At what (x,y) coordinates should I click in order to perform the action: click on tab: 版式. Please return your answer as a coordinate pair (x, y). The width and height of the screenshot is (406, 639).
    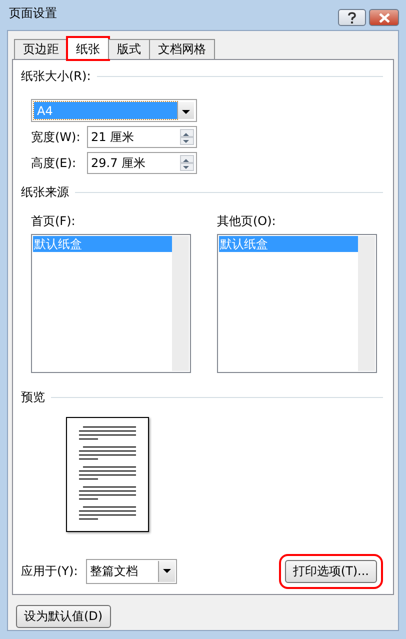
    Looking at the image, I should click on (129, 49).